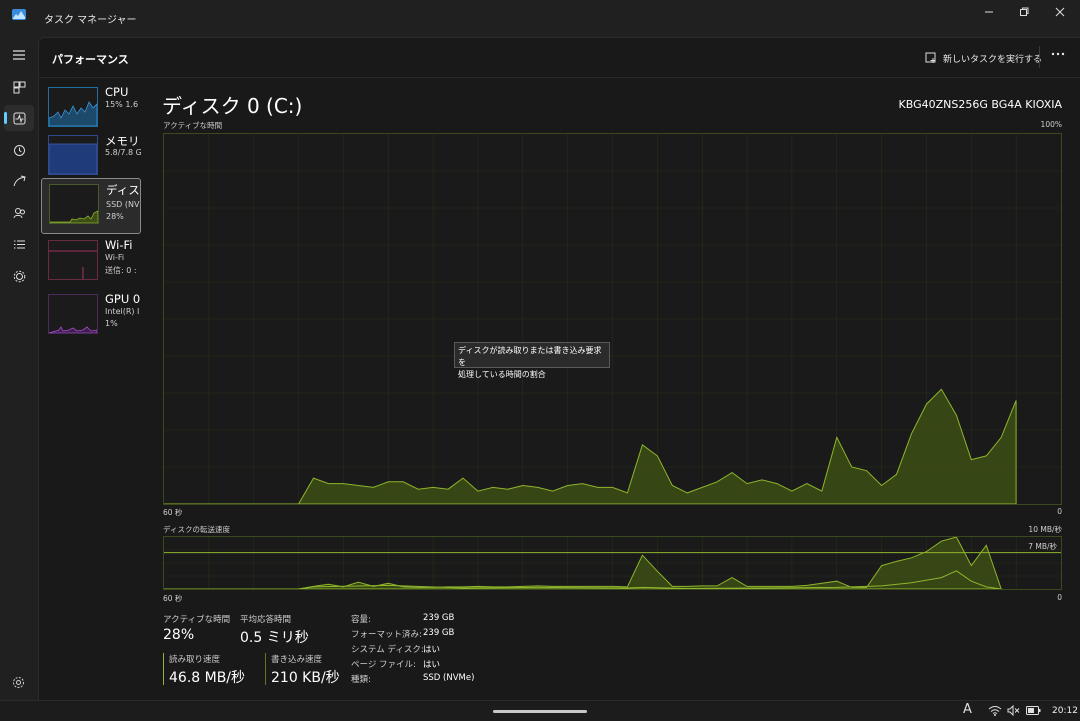 This screenshot has width=1080, height=721. What do you see at coordinates (73, 260) in the screenshot?
I see `wifi-thumbnail` at bounding box center [73, 260].